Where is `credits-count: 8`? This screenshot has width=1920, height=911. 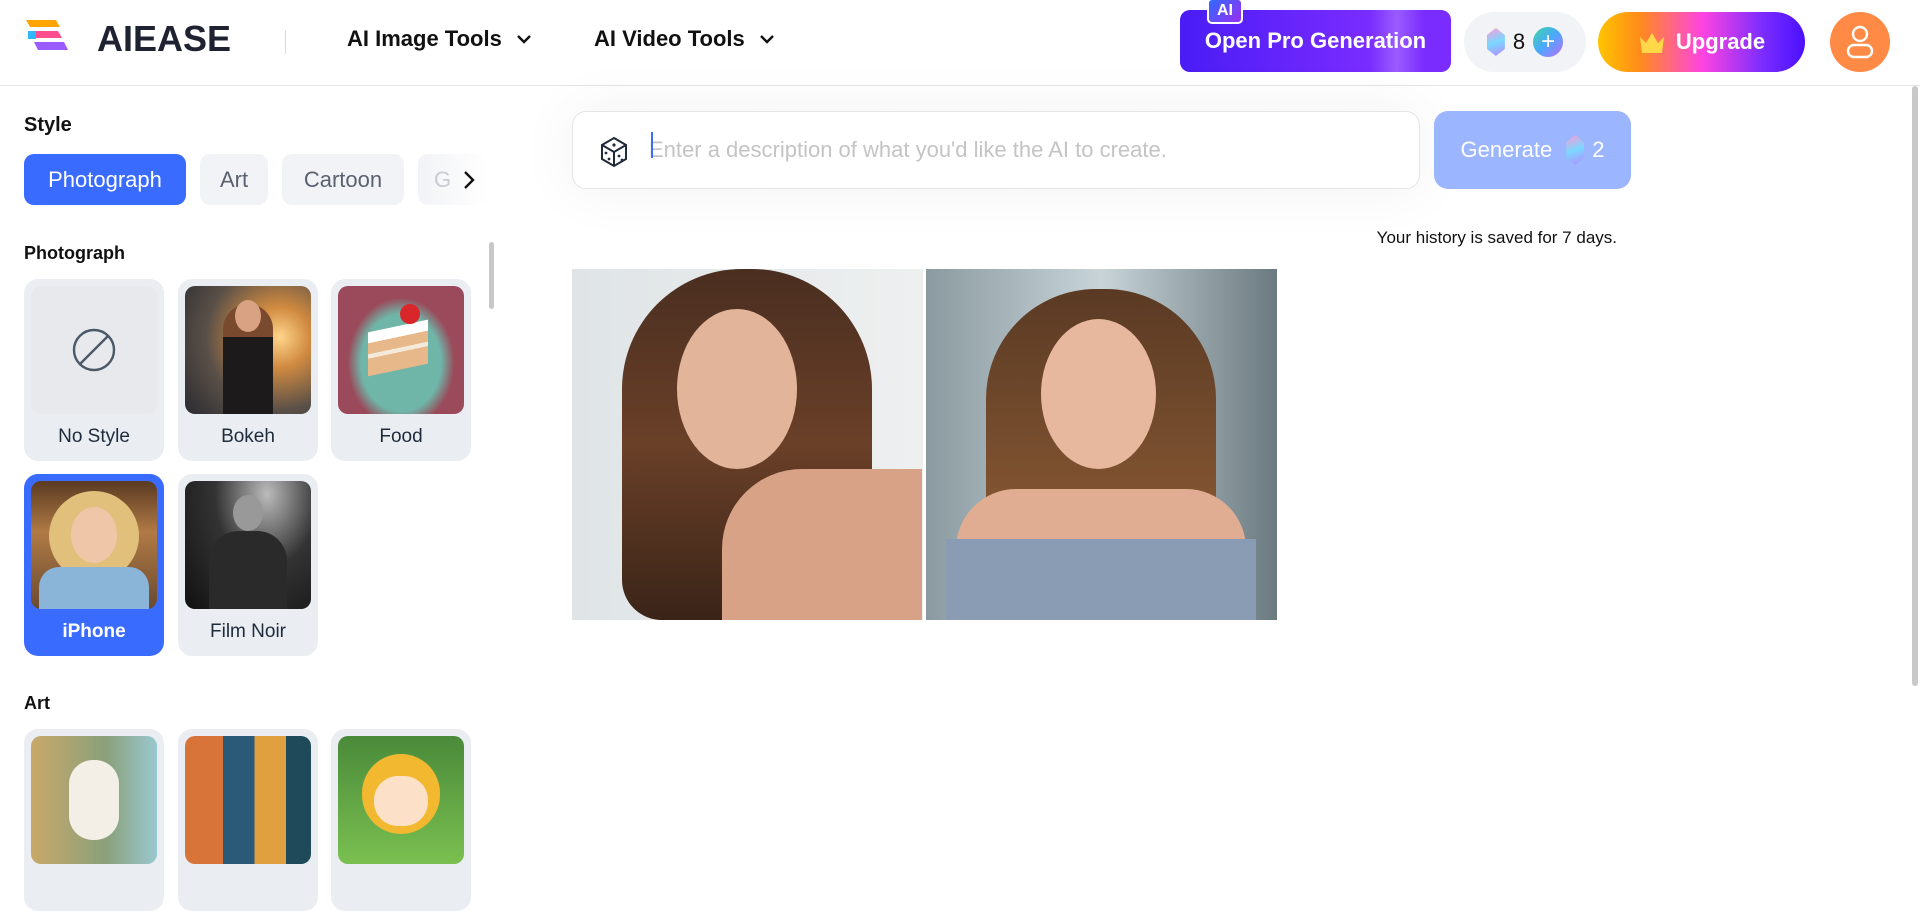
credits-count: 8 is located at coordinates (1519, 41).